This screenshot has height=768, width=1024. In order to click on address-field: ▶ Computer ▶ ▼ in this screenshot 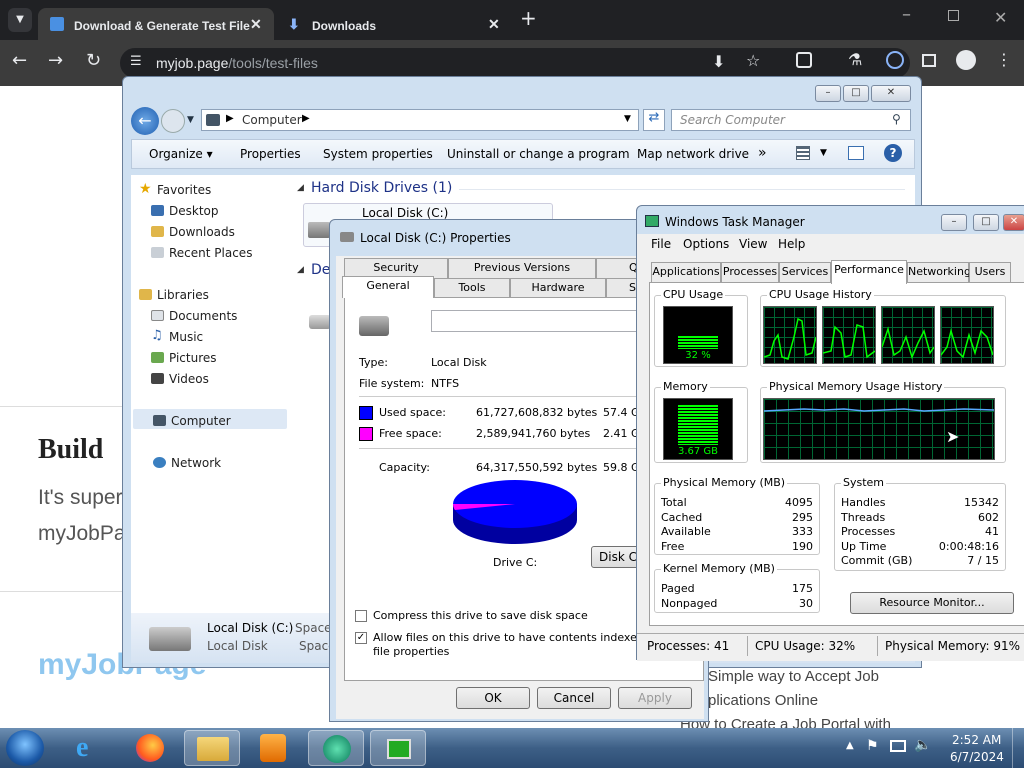, I will do `click(420, 120)`.